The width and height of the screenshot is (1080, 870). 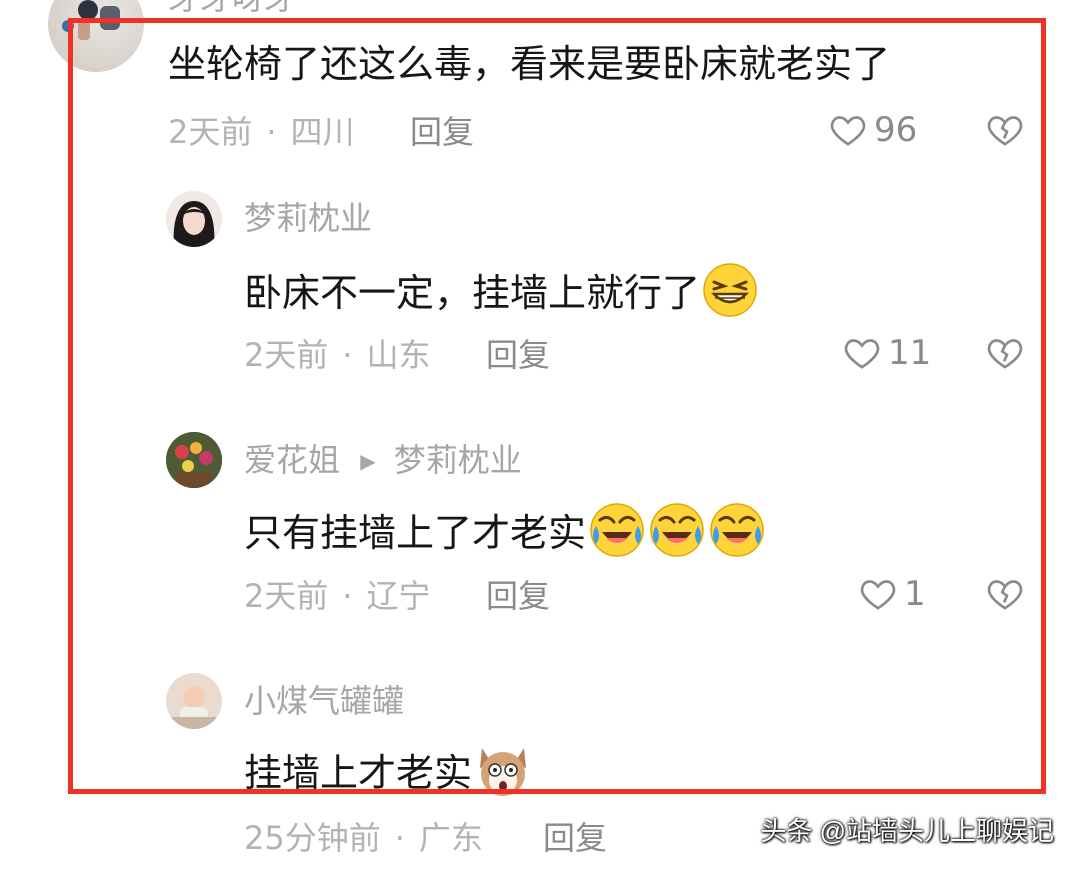 I want to click on reply-2-meta: 2天前 · 辽宁, so click(x=337, y=596).